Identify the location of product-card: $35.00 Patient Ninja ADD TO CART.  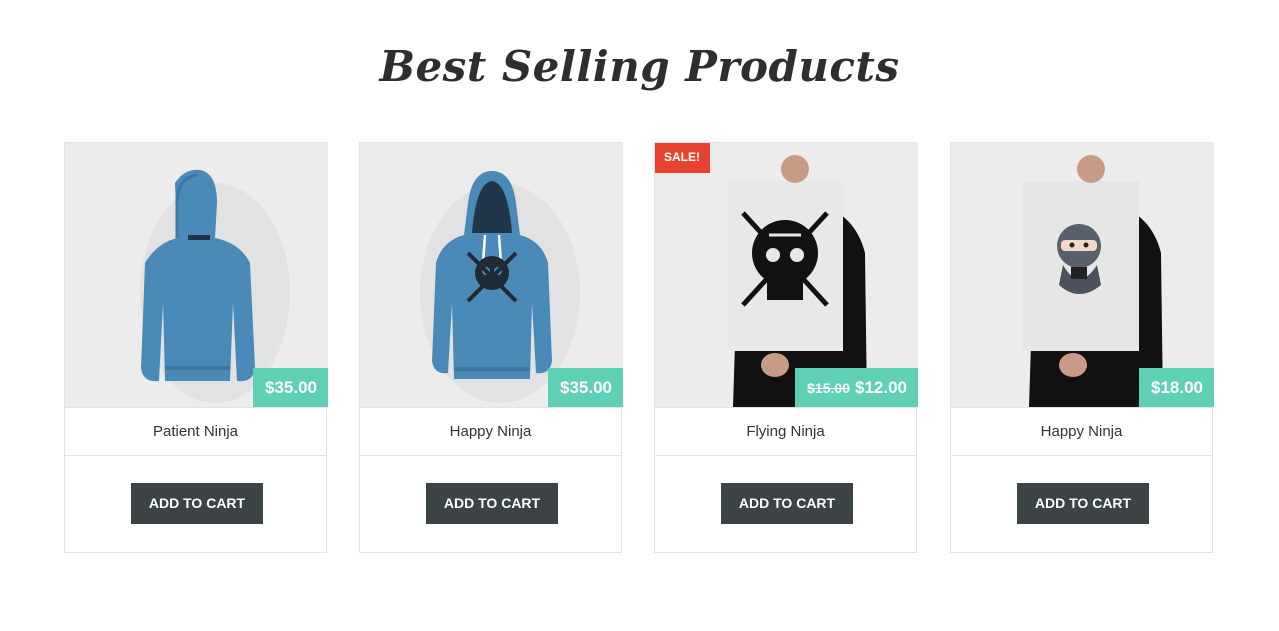
(196, 347).